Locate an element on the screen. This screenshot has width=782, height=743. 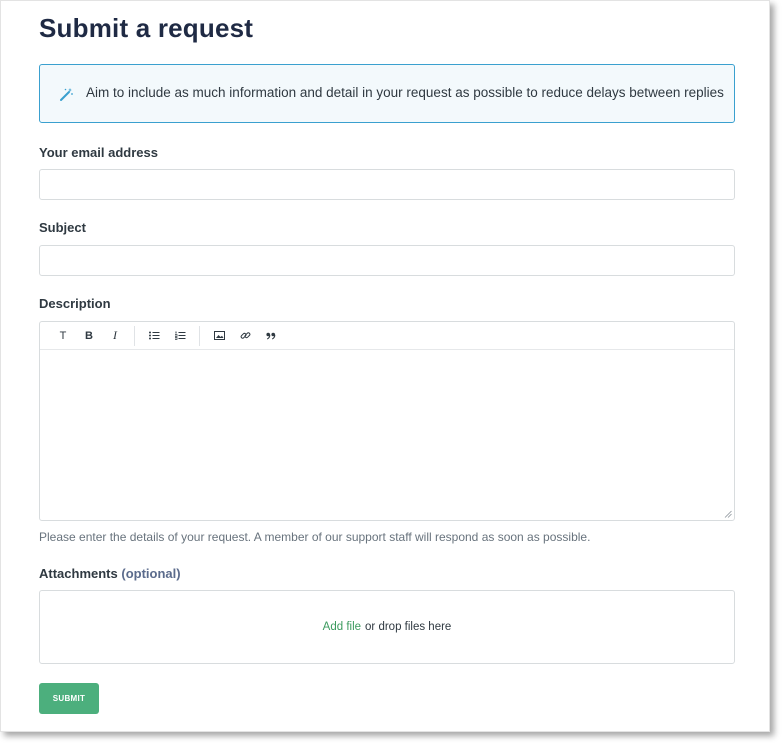
email-field is located at coordinates (387, 184).